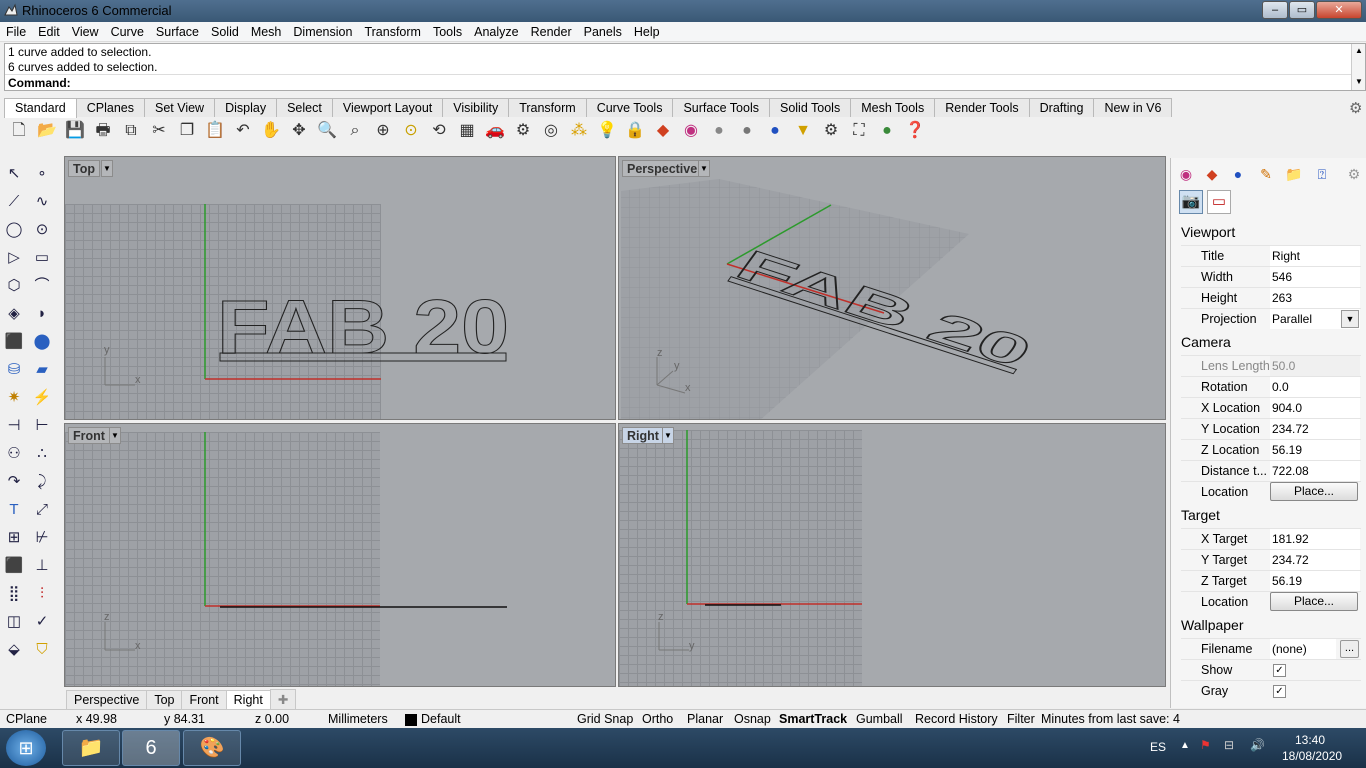 The height and width of the screenshot is (768, 1366). What do you see at coordinates (1257, 745) in the screenshot?
I see `volume-icon: 🔊` at bounding box center [1257, 745].